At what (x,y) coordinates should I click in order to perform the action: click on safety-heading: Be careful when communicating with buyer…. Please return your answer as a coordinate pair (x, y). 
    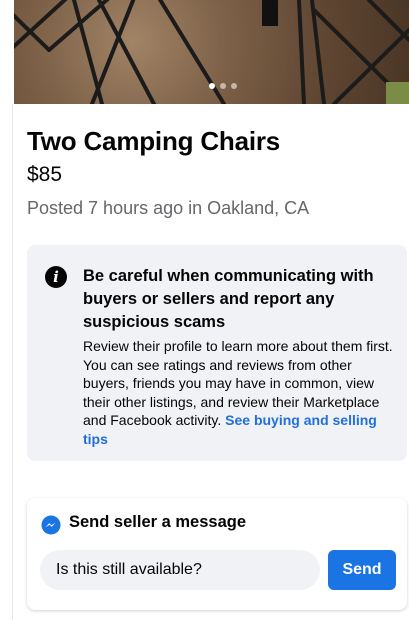
    Looking at the image, I should click on (228, 299).